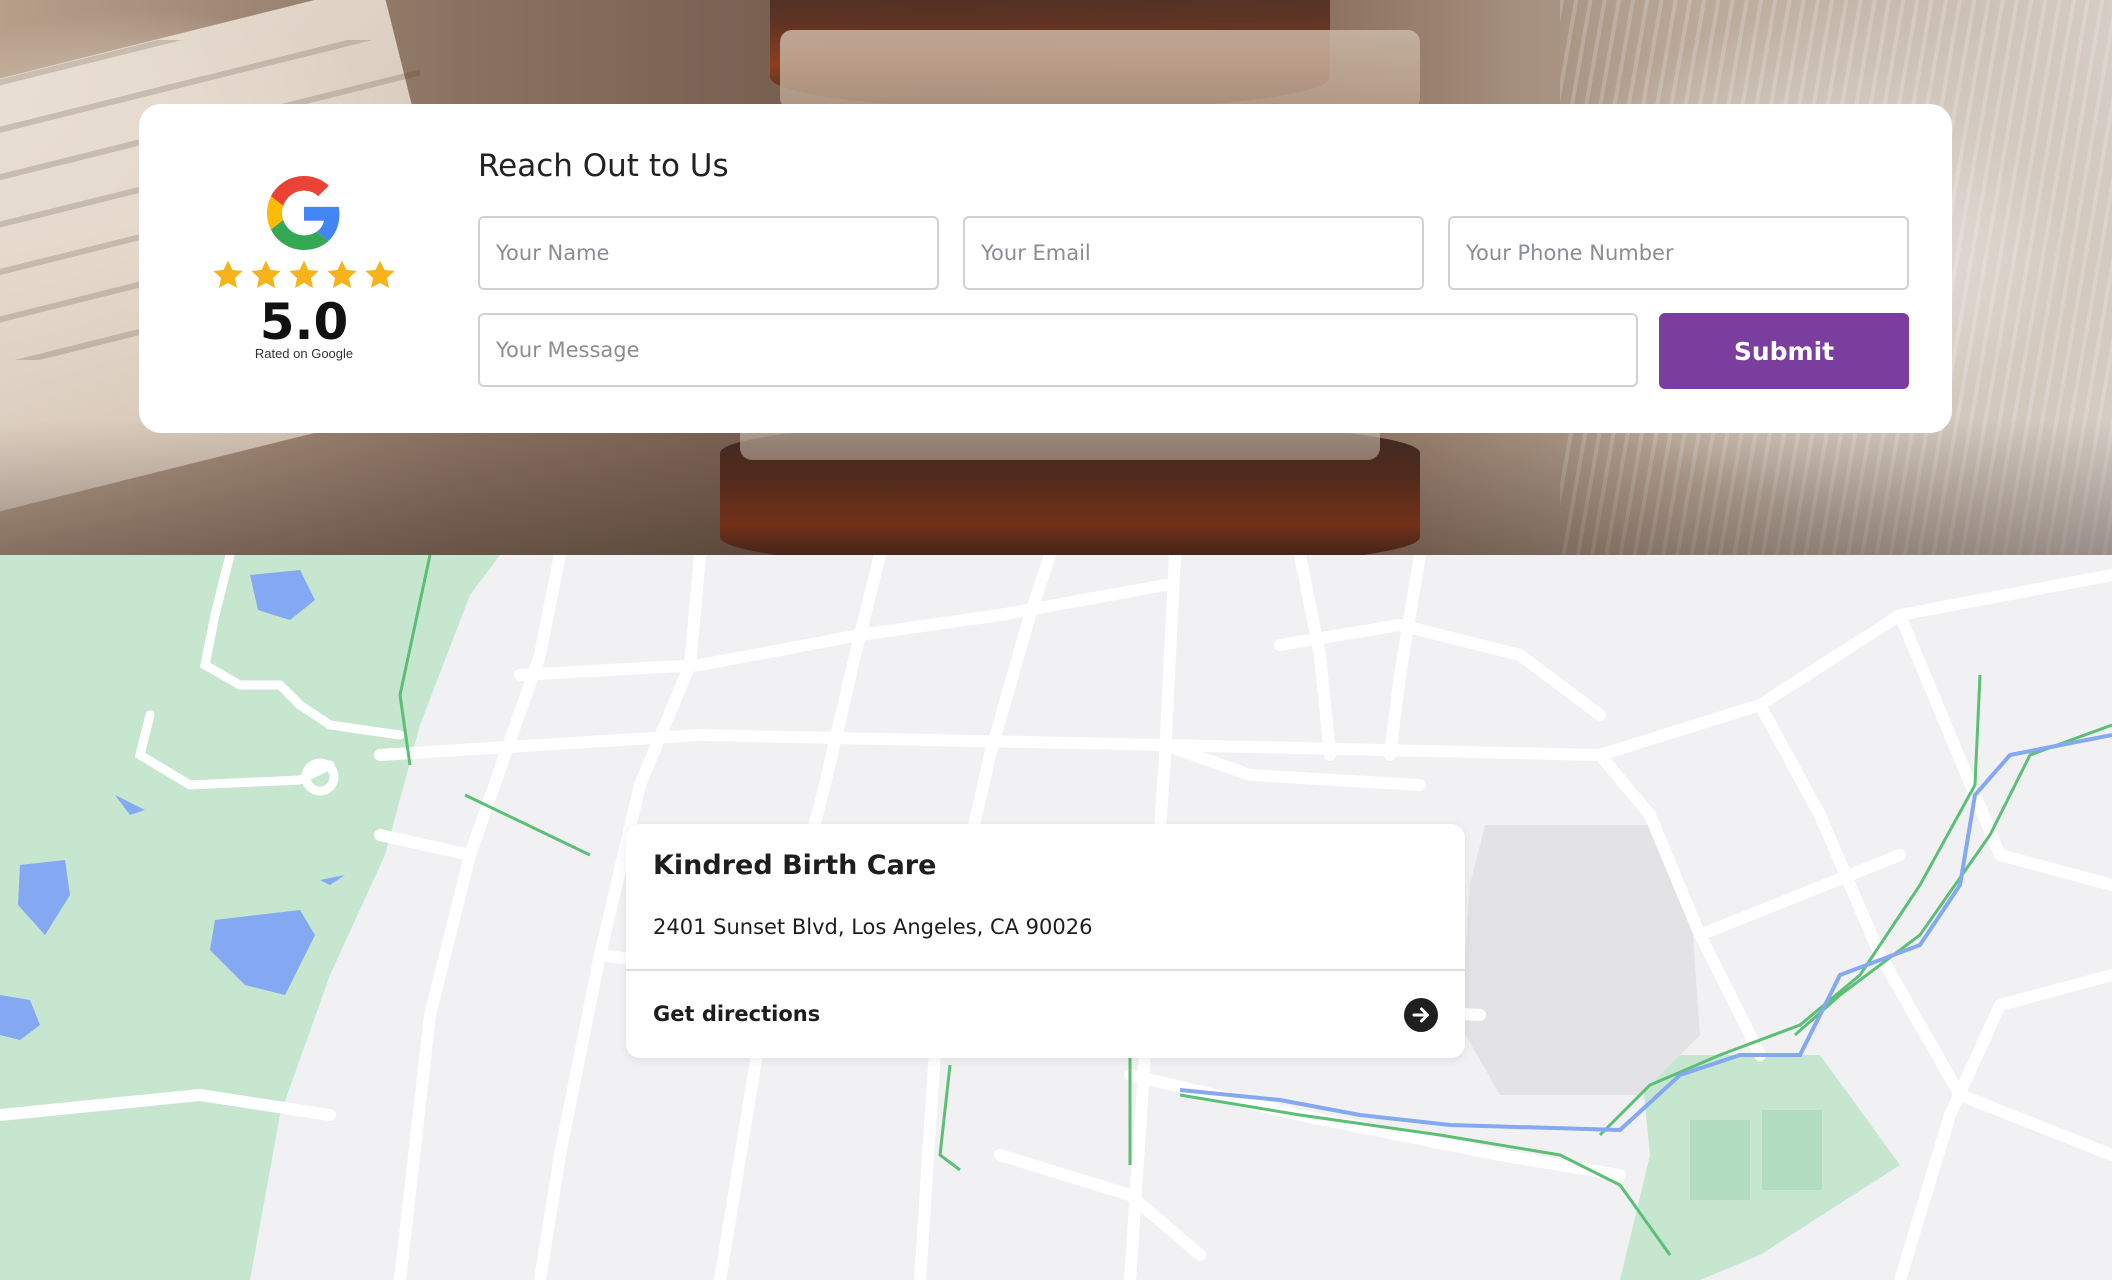  I want to click on get-directions-link: Get directions, so click(1045, 1014).